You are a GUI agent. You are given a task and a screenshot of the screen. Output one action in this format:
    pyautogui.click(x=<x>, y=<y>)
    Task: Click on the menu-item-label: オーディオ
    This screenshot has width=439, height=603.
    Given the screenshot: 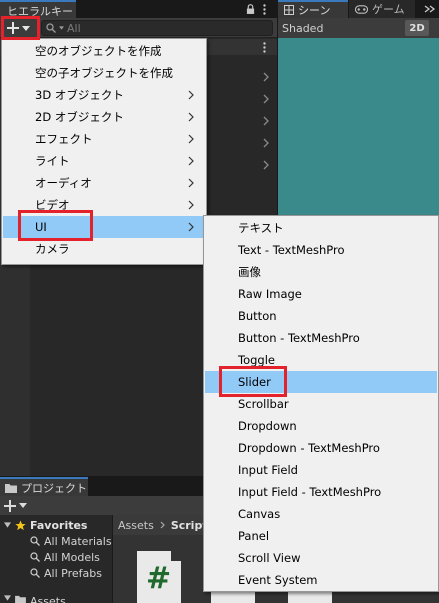 What is the action you would take?
    pyautogui.click(x=63, y=183)
    